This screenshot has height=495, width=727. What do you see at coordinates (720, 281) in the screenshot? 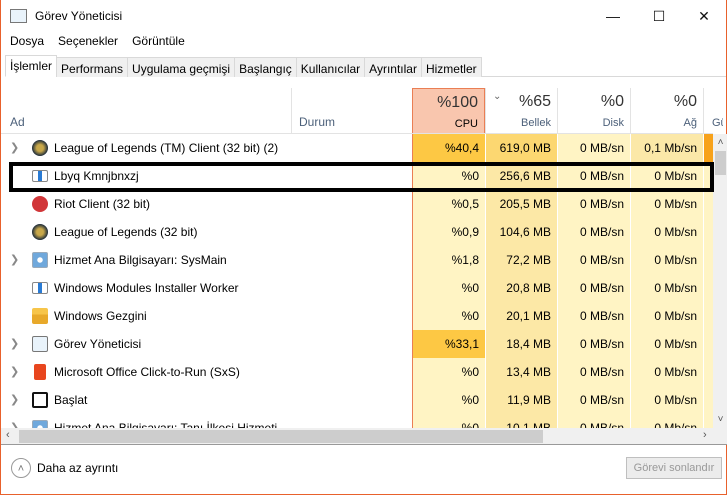
I see `vertical-scrollbar: ˄ ˅` at bounding box center [720, 281].